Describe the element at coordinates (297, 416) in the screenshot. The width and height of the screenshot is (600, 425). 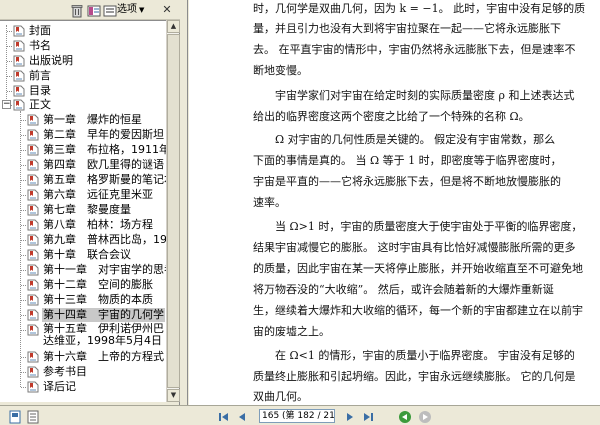
I see `page-number-input: 165 (第 182 / 212 页)` at that location.